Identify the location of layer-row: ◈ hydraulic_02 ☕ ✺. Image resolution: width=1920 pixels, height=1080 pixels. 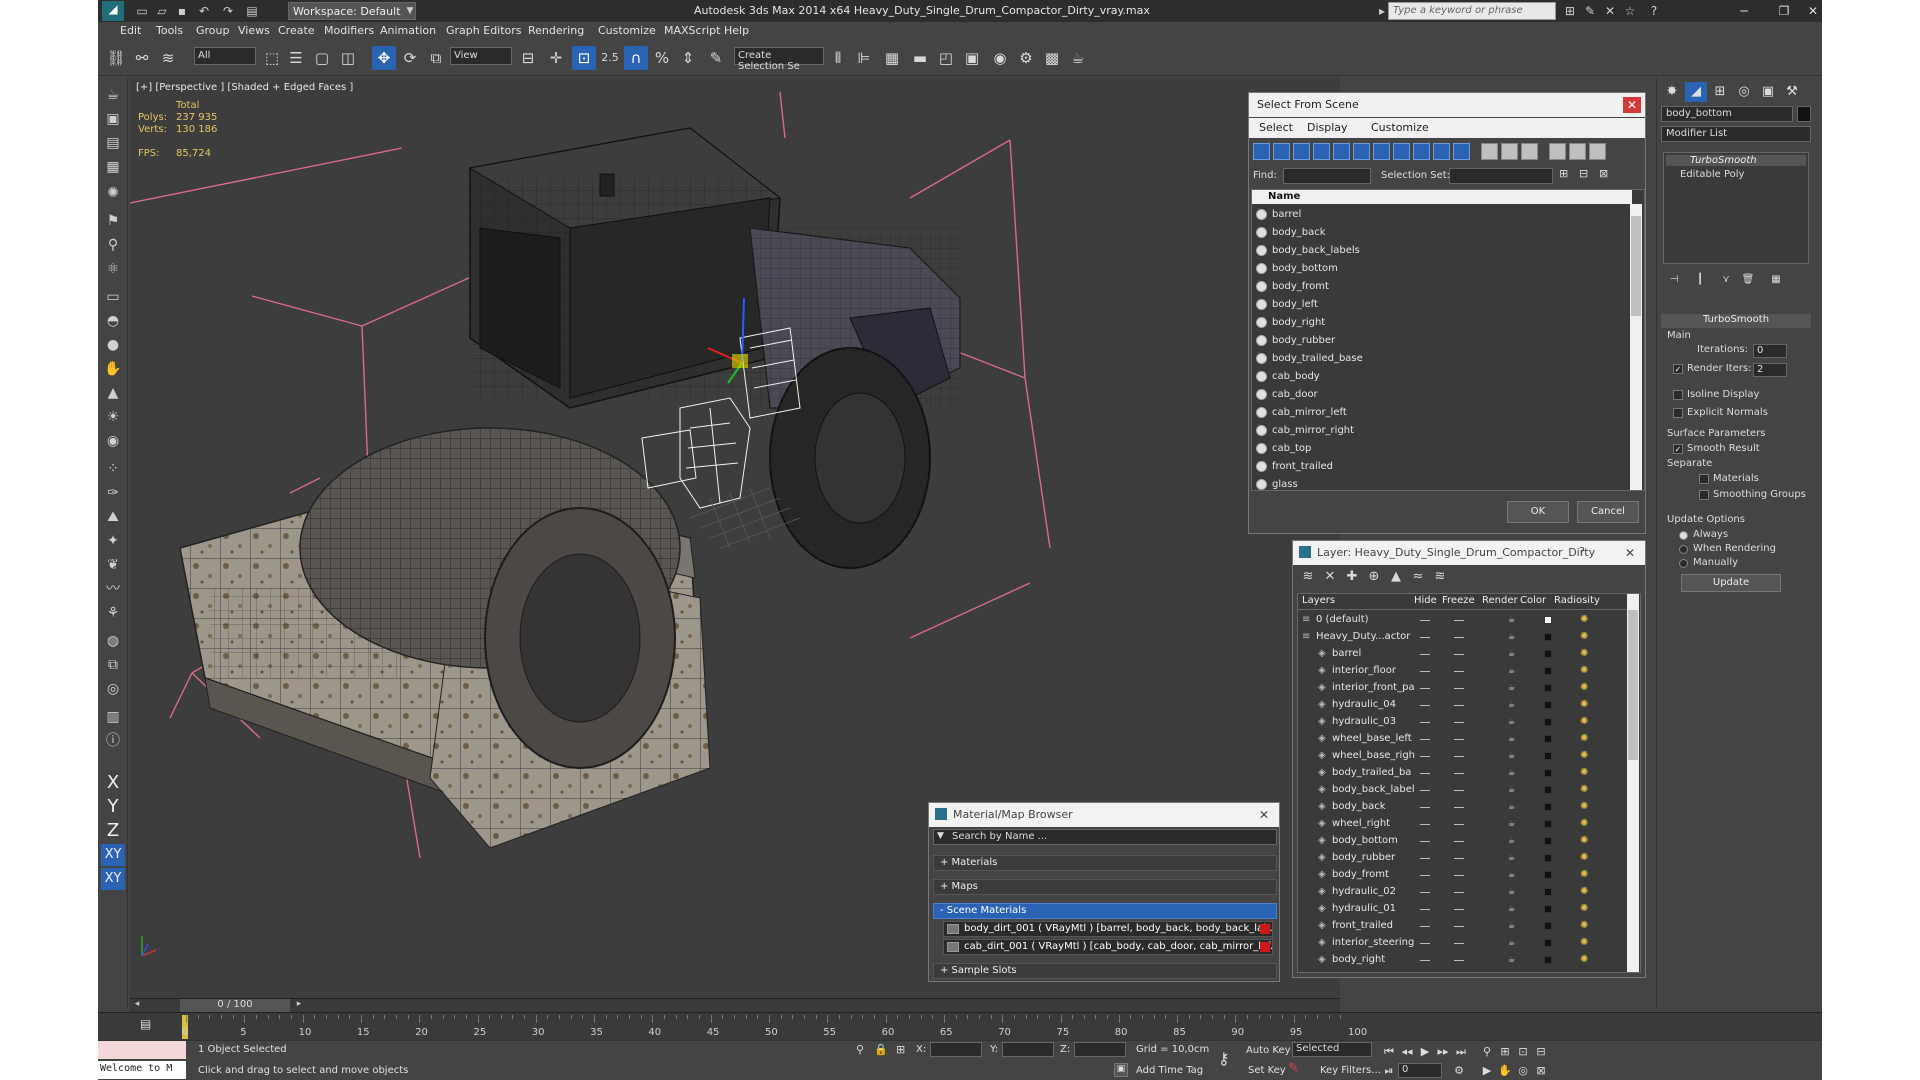
(1463, 892).